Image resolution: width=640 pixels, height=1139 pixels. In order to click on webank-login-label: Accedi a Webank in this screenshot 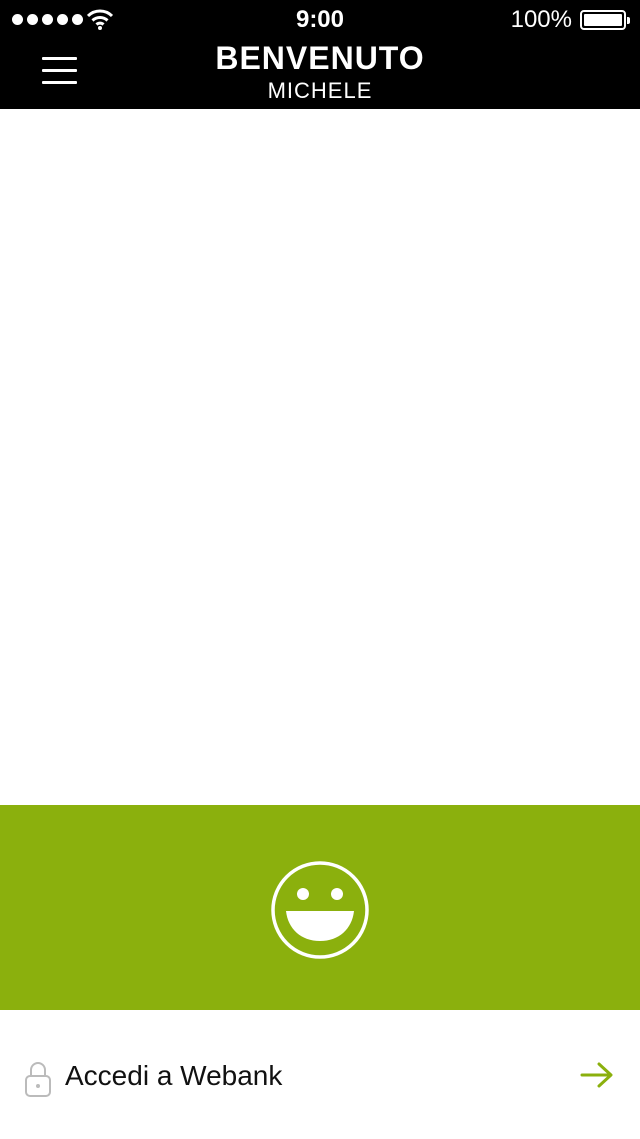, I will do `click(174, 1075)`.